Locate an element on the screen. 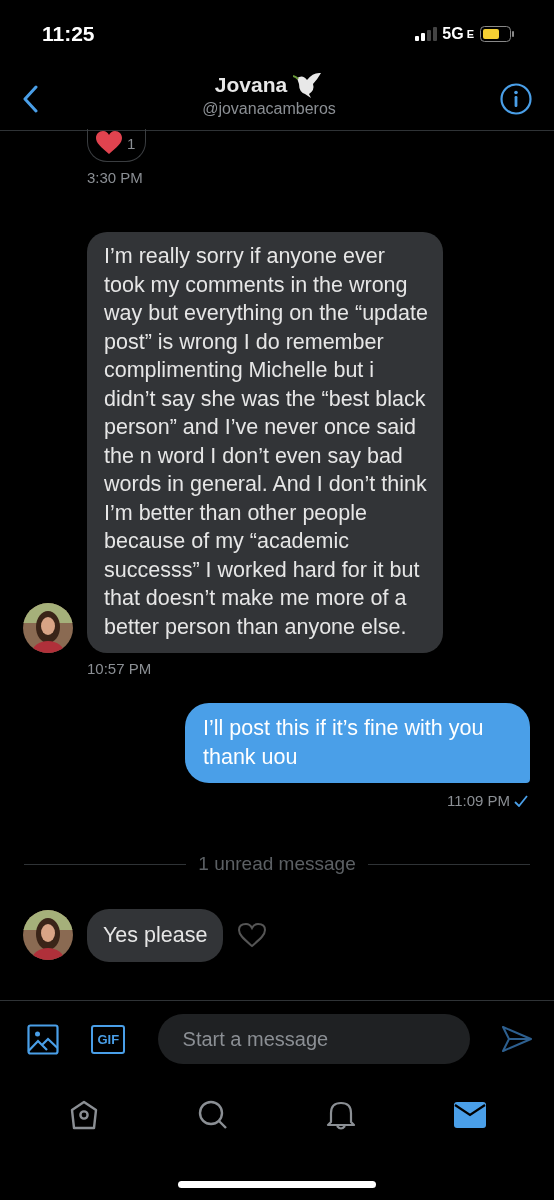 The width and height of the screenshot is (554, 1200). message-time: 3:30 PM is located at coordinates (115, 177).